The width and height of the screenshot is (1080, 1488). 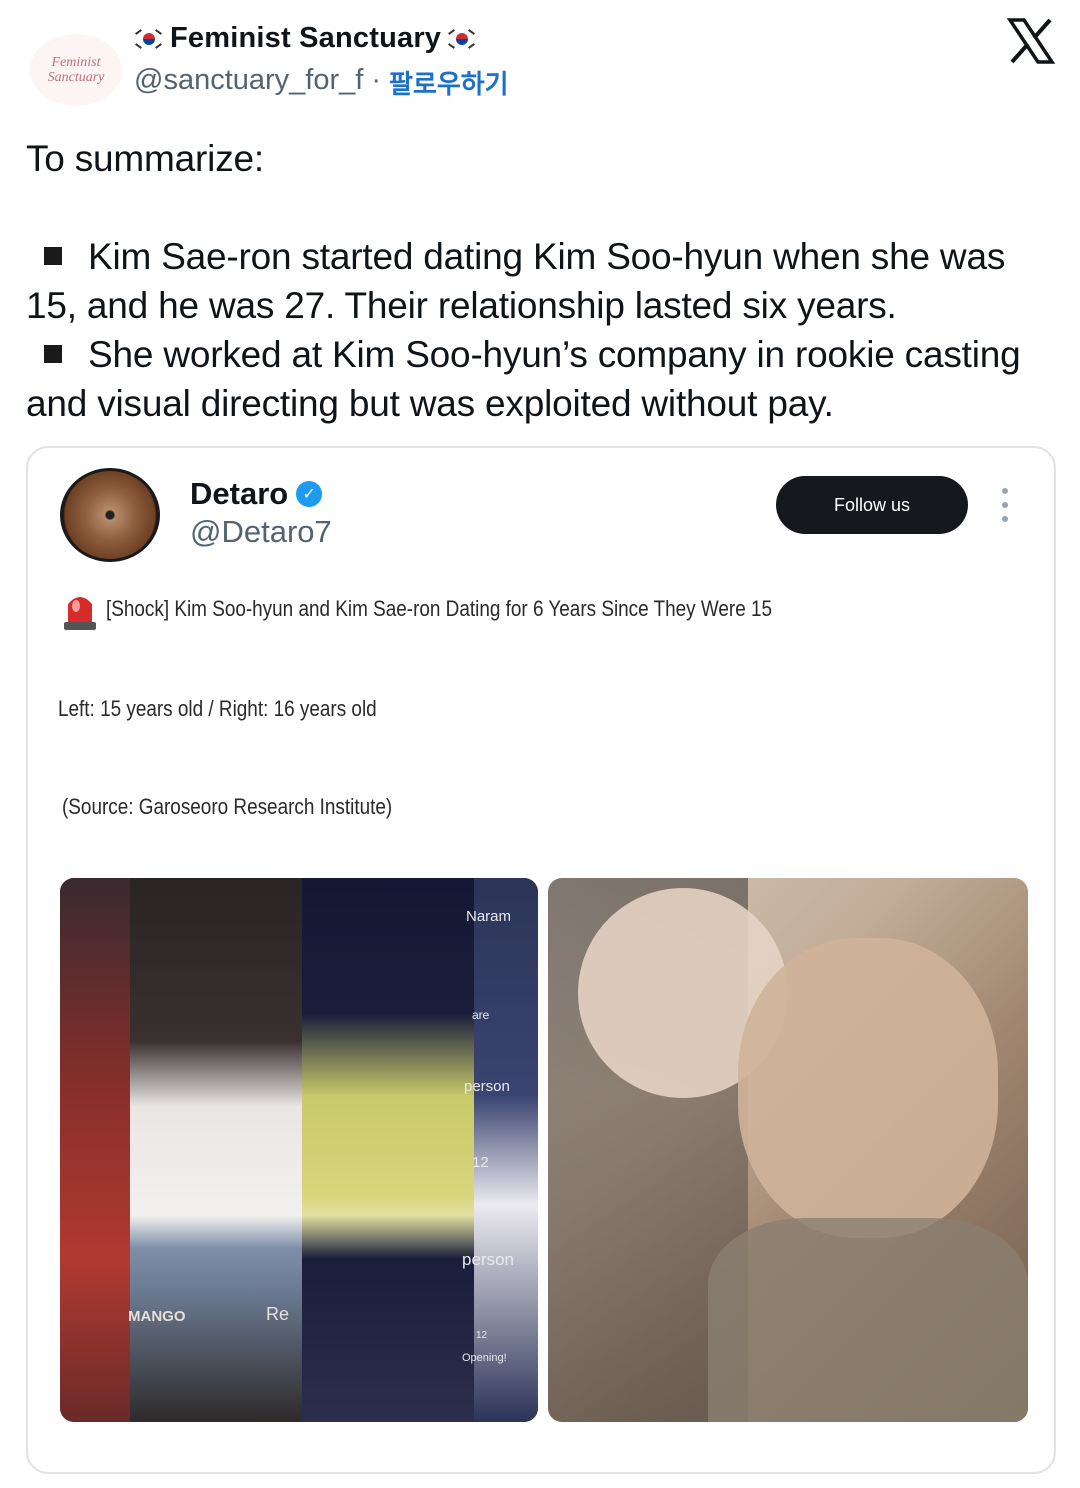 What do you see at coordinates (488, 1259) in the screenshot?
I see `photo-text-person-2: person` at bounding box center [488, 1259].